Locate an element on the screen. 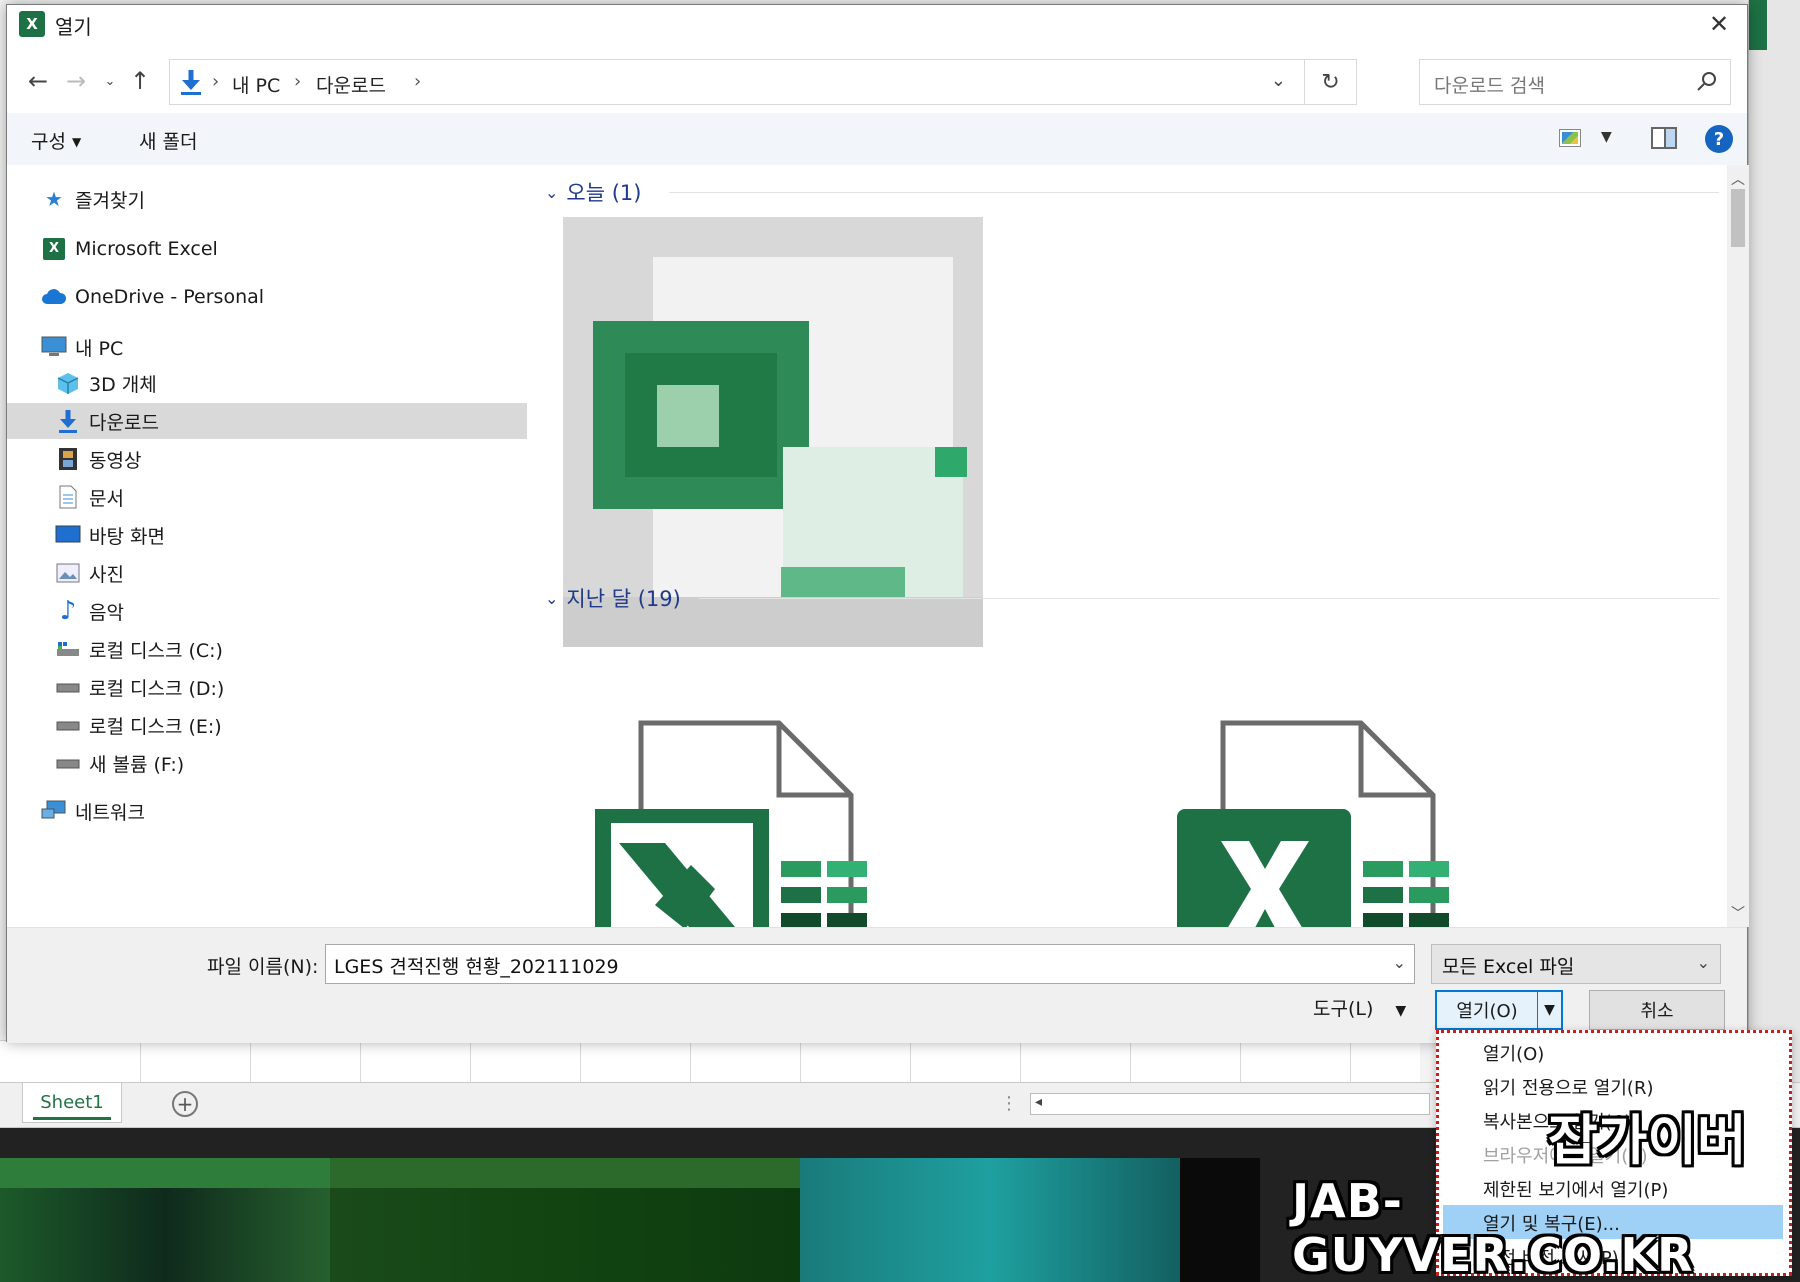 The height and width of the screenshot is (1282, 1800). desktop-icon is located at coordinates (68, 535).